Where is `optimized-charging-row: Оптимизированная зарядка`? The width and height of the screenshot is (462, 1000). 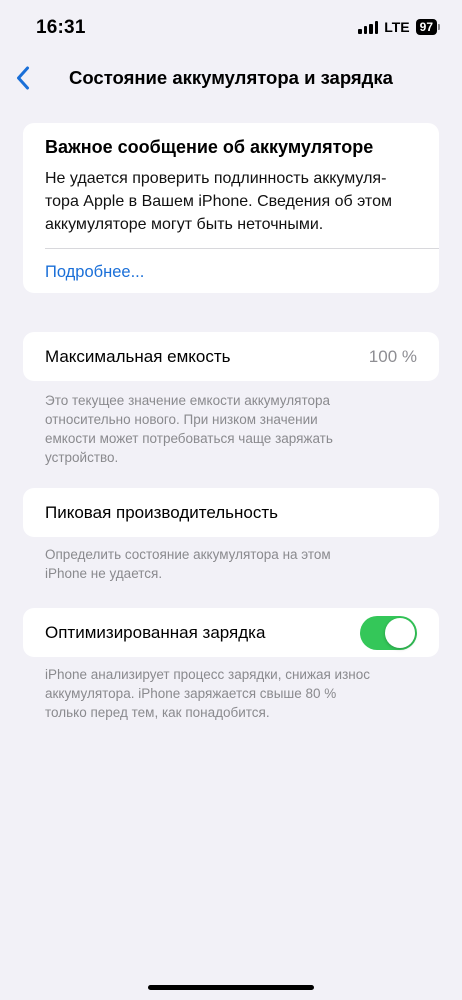 optimized-charging-row: Оптимизированная зарядка is located at coordinates (231, 632).